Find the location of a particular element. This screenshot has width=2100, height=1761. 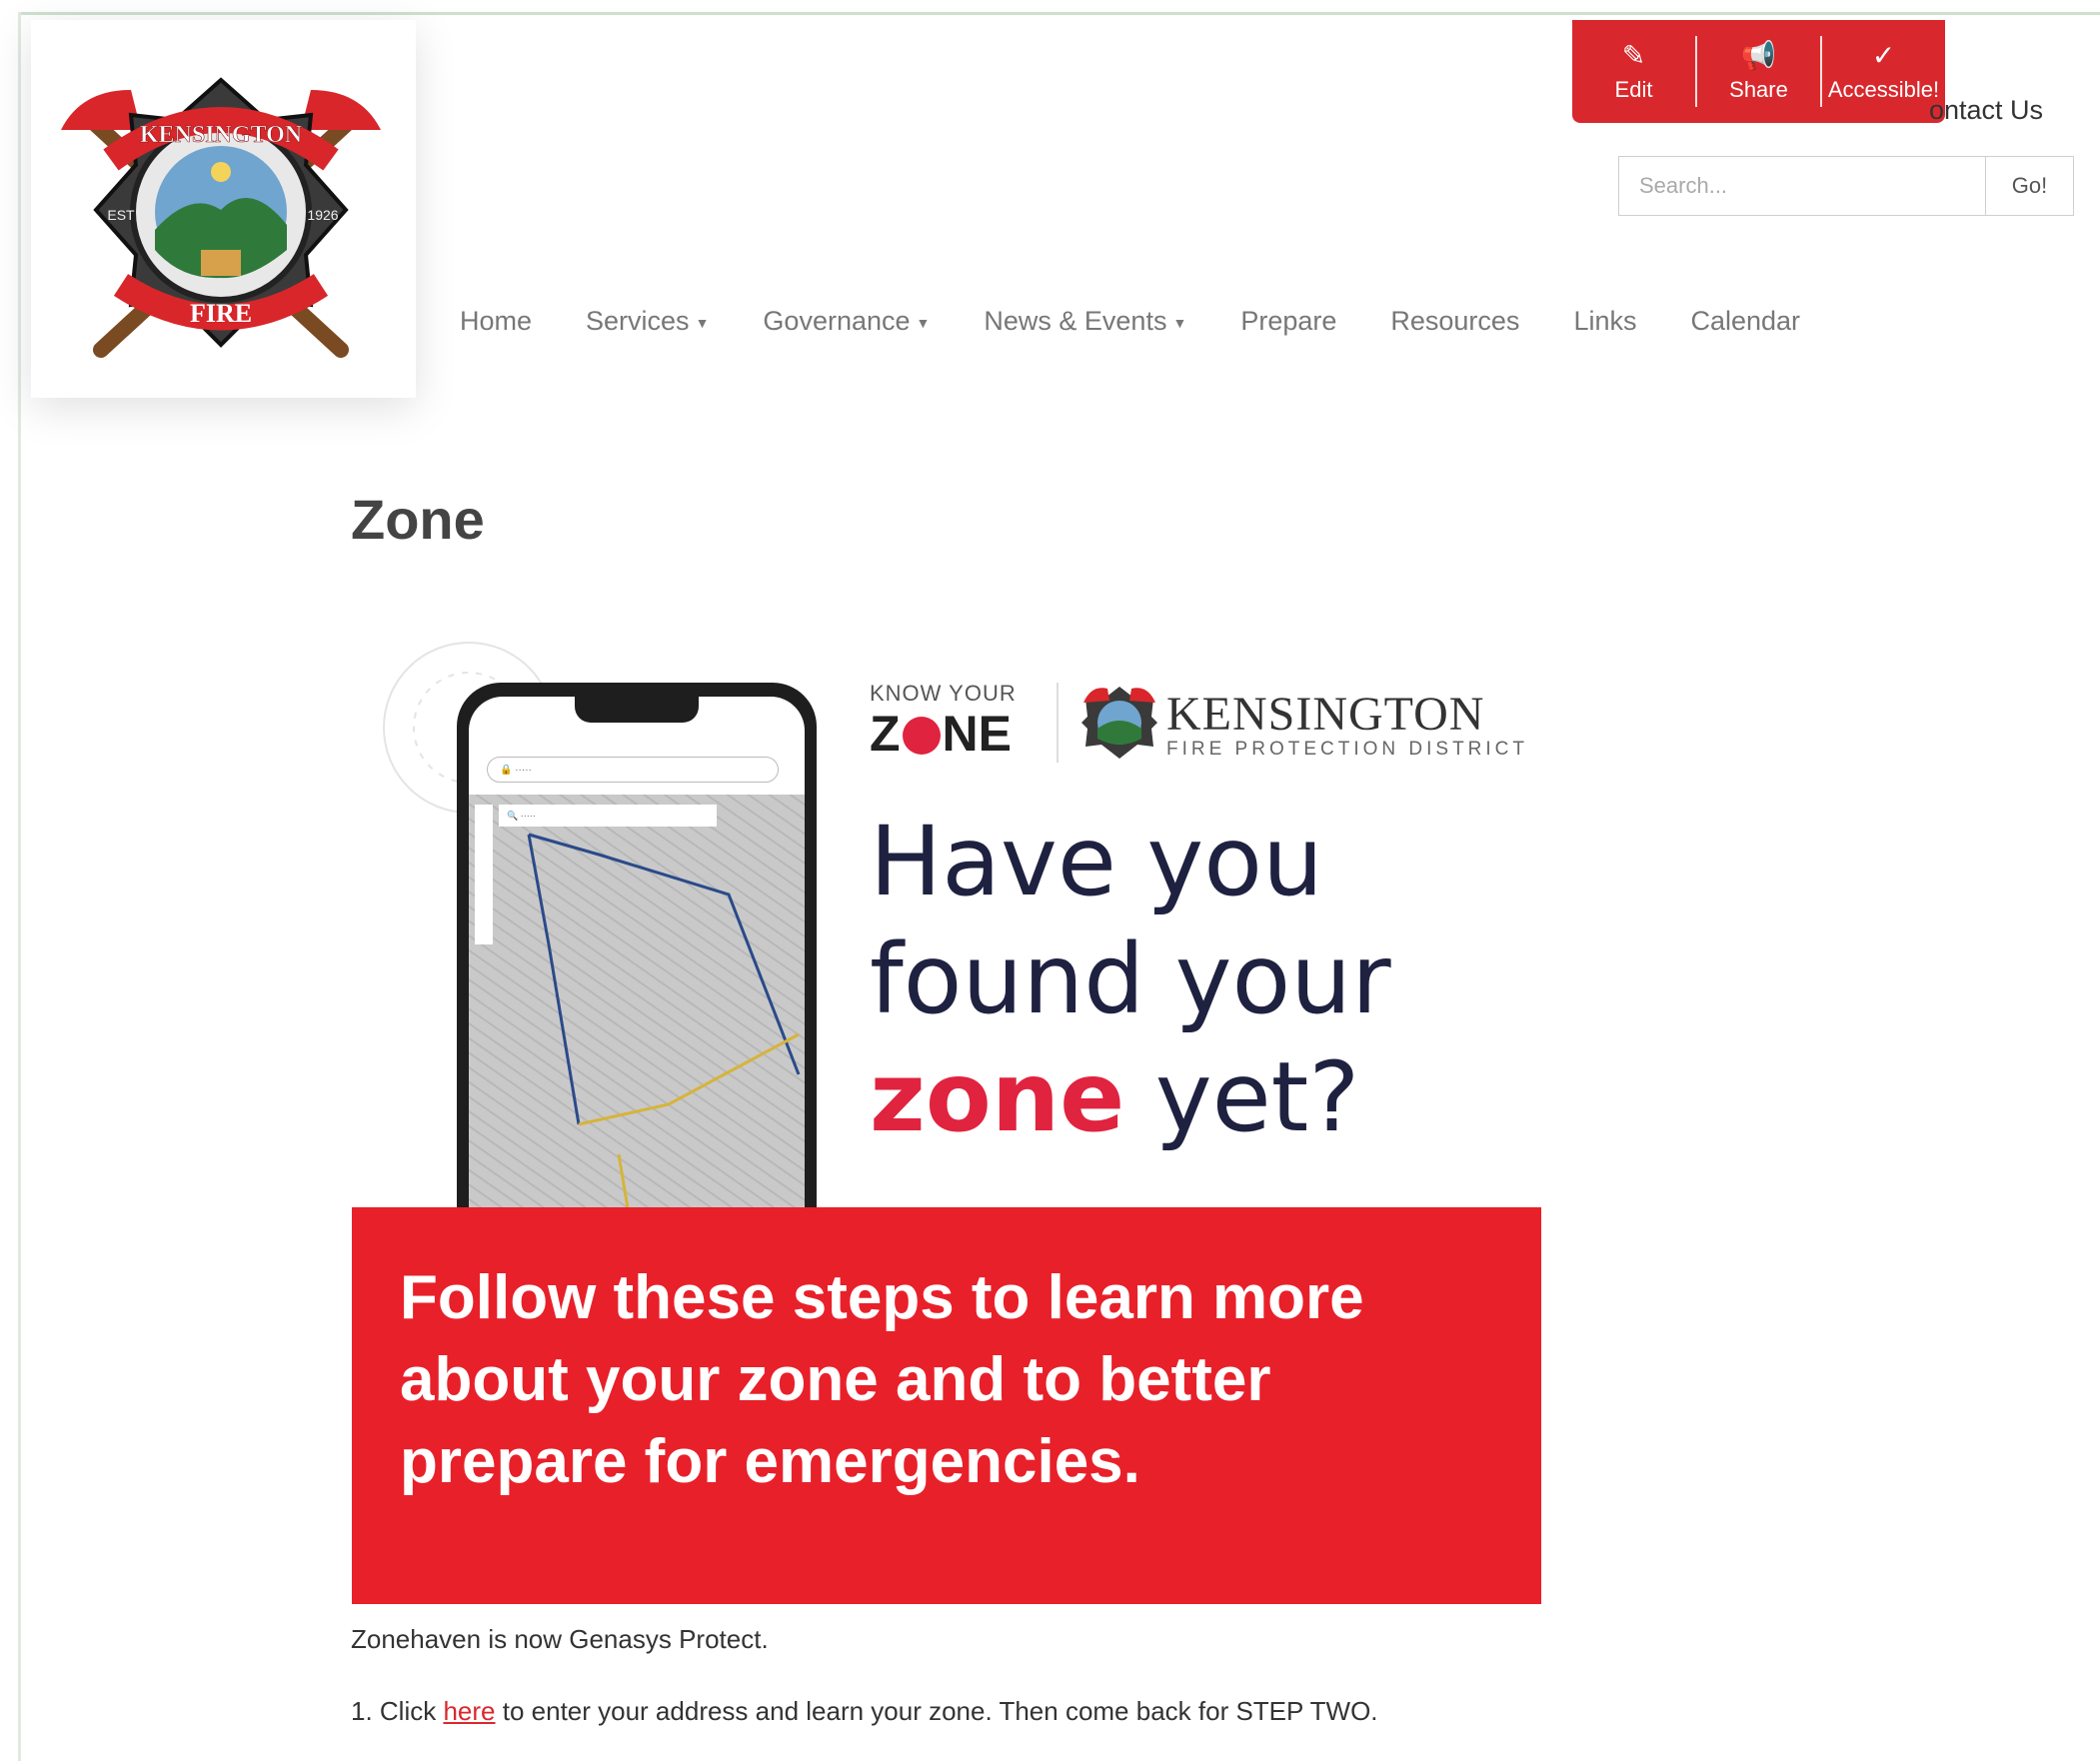

zone-o-icon is located at coordinates (921, 736).